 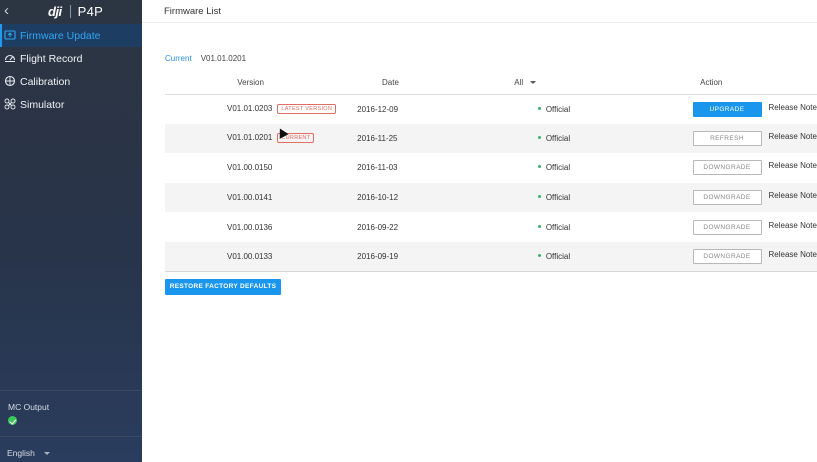 What do you see at coordinates (727, 138) in the screenshot?
I see `refresh-button: REFRESH` at bounding box center [727, 138].